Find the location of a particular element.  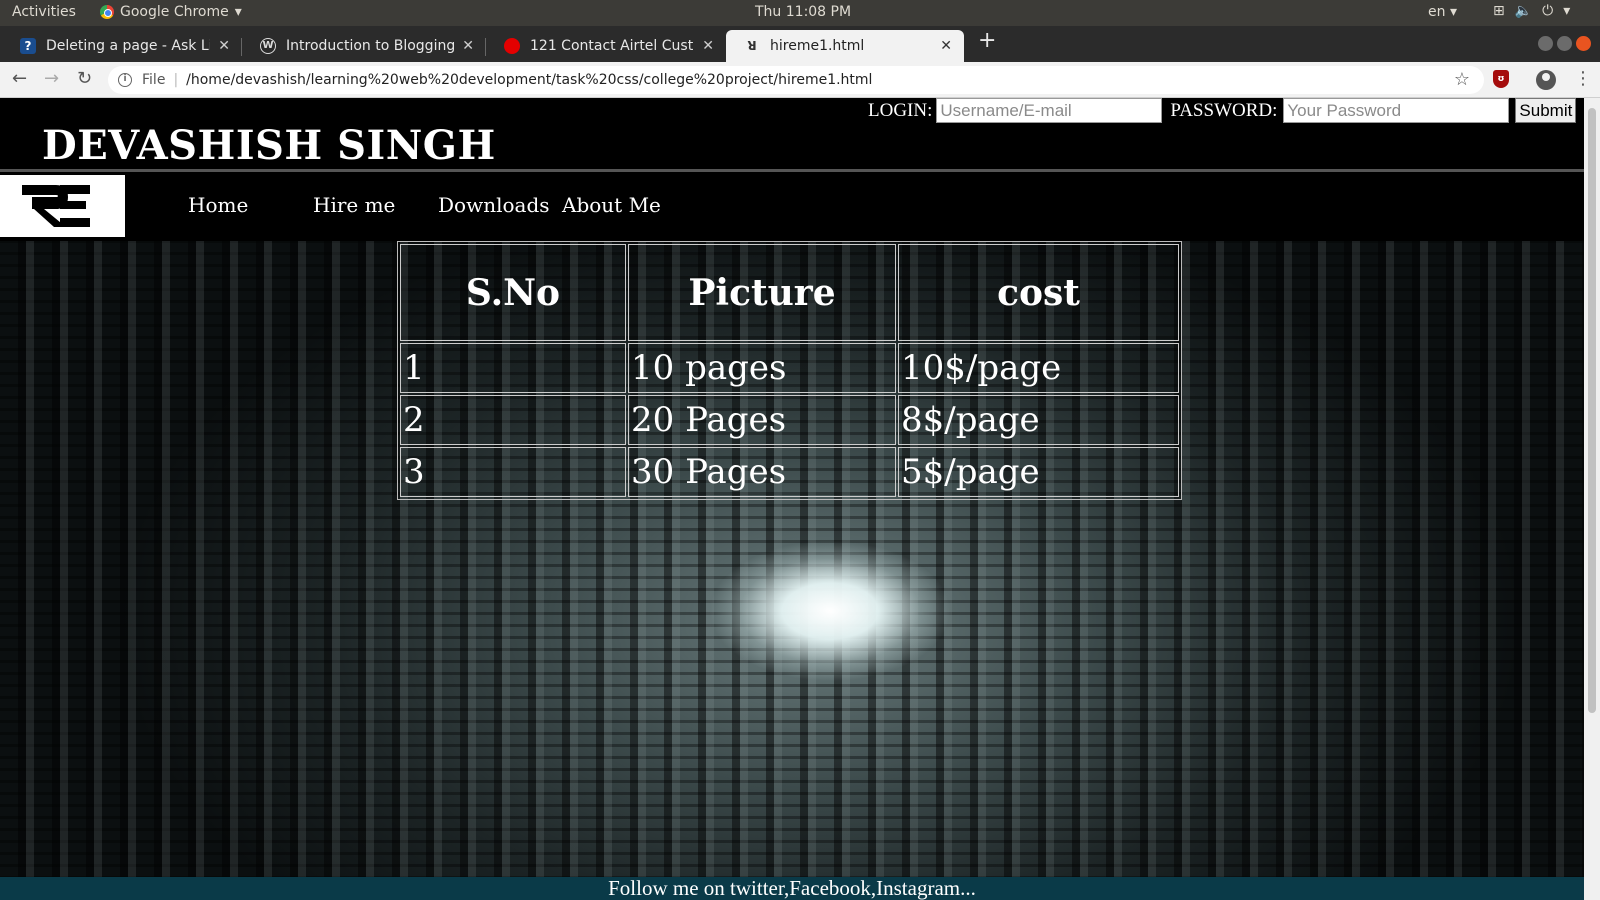

tab-title: hireme1.html is located at coordinates (817, 46).